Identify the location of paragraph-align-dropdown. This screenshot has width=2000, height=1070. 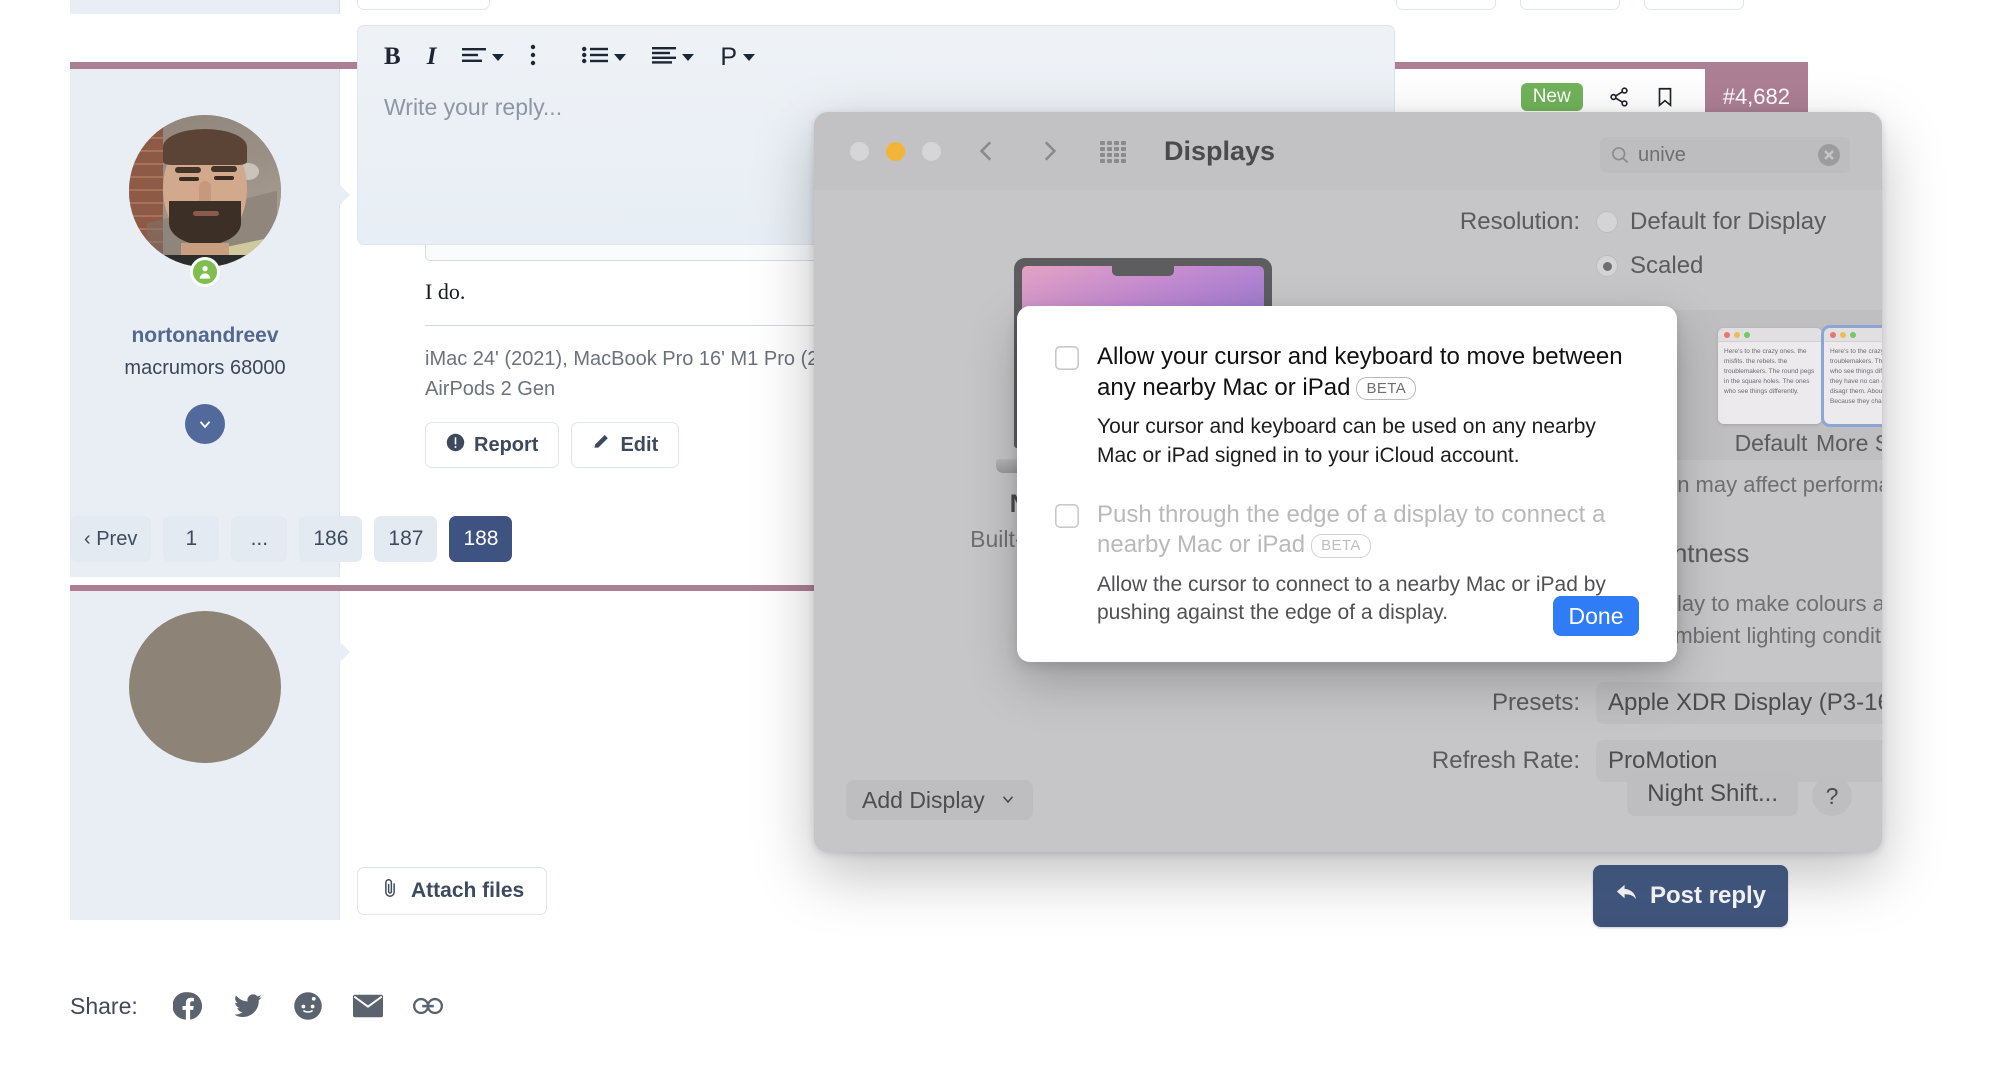
(673, 57).